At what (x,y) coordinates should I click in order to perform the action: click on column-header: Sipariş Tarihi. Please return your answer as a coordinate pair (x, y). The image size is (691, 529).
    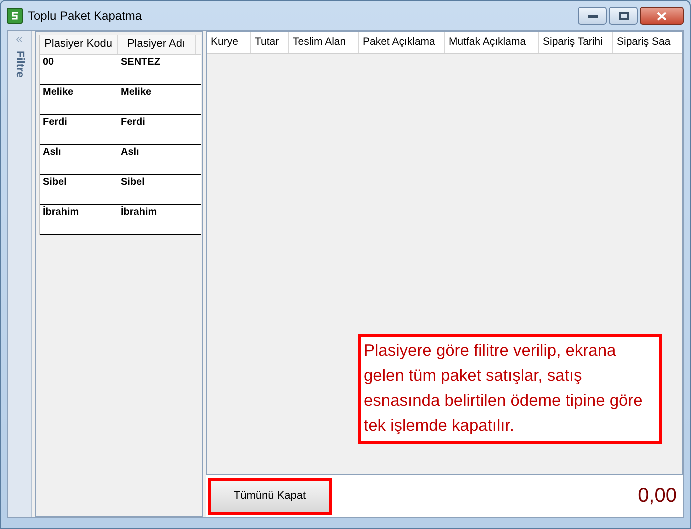
    Looking at the image, I should click on (576, 42).